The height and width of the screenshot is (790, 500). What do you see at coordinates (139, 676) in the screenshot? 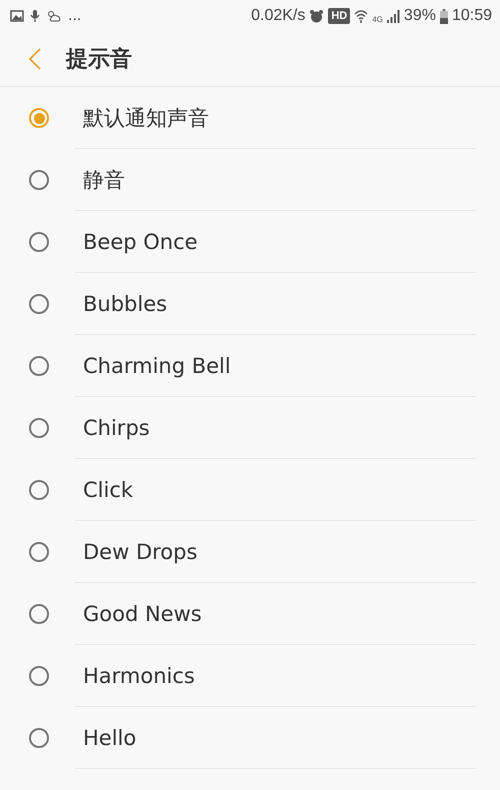
I see `option-label: Harmonics` at bounding box center [139, 676].